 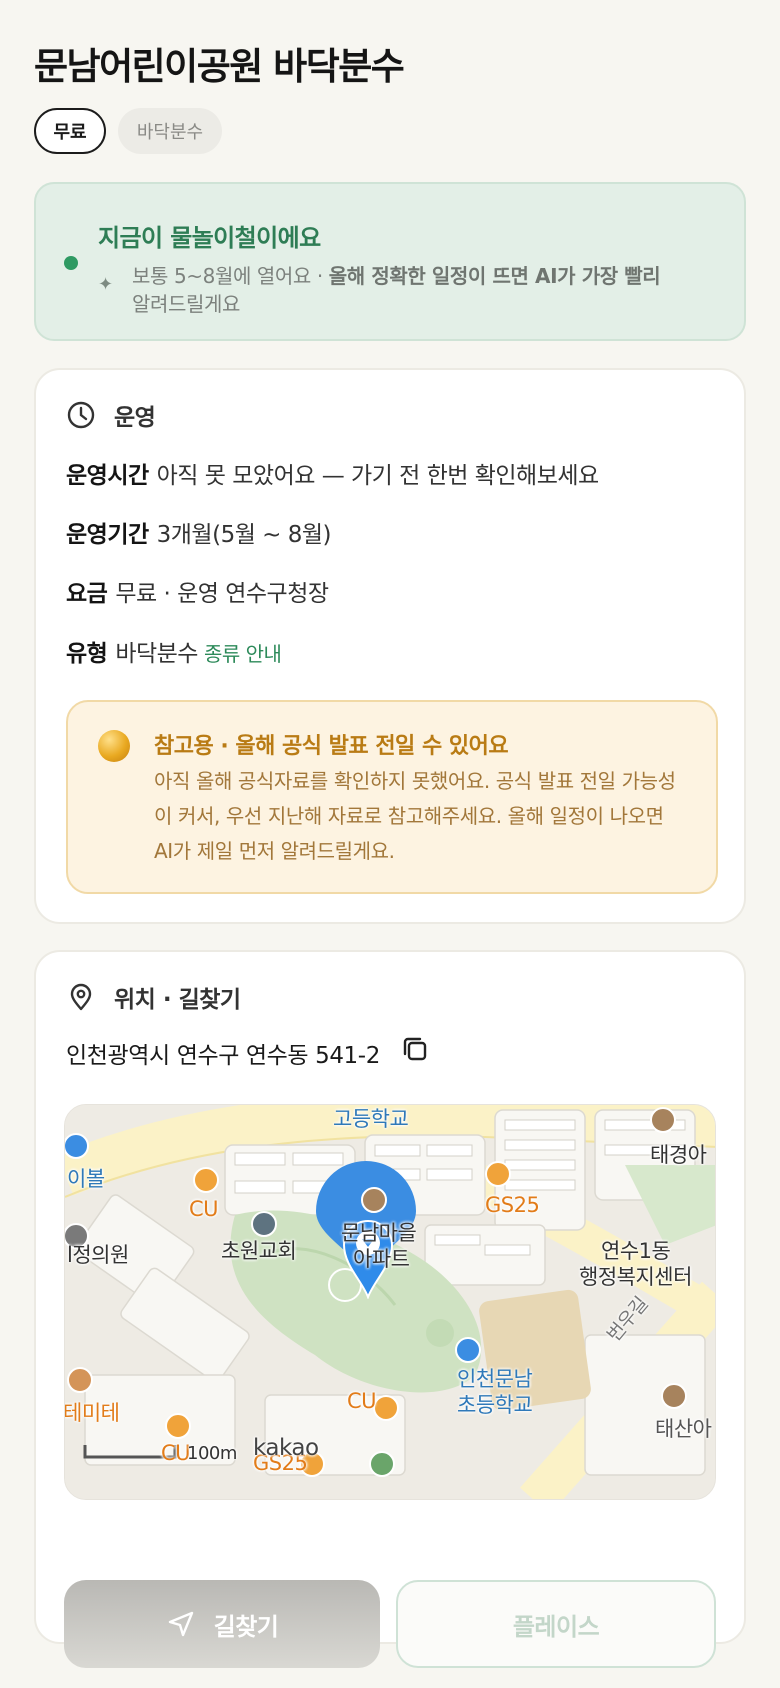 I want to click on address-text: 인천광역시 연수구 연수동 541-2, so click(x=223, y=1056).